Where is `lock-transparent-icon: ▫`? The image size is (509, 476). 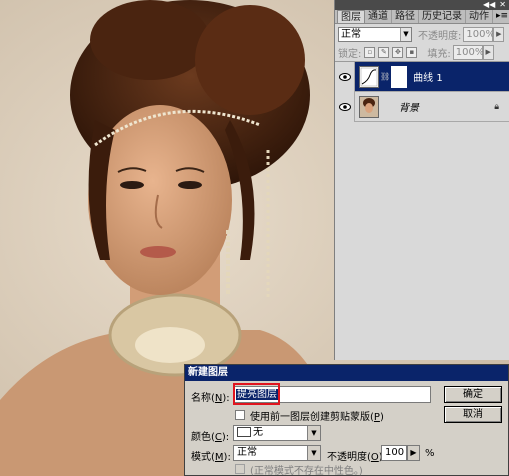
lock-transparent-icon: ▫ is located at coordinates (370, 52).